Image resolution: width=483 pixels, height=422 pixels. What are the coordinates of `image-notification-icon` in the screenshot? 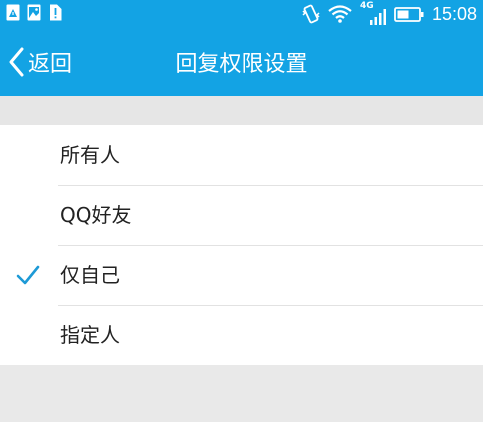 It's located at (34, 12).